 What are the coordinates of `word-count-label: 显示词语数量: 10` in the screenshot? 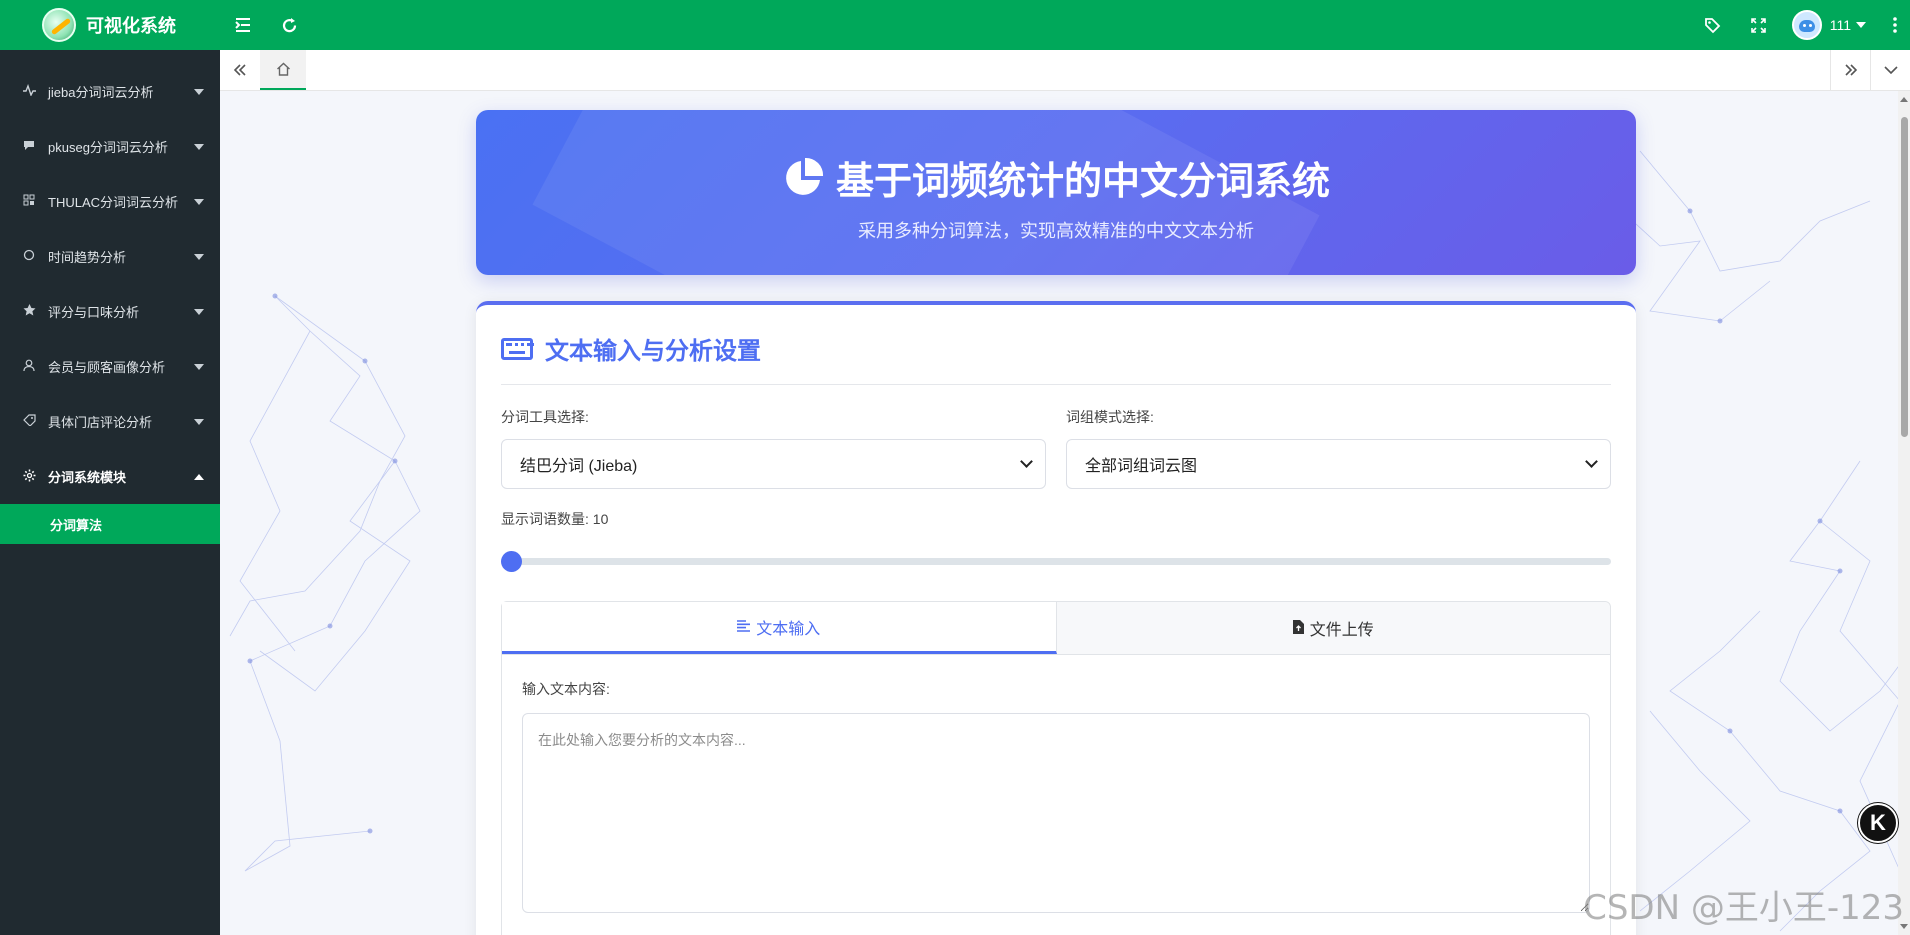 It's located at (555, 519).